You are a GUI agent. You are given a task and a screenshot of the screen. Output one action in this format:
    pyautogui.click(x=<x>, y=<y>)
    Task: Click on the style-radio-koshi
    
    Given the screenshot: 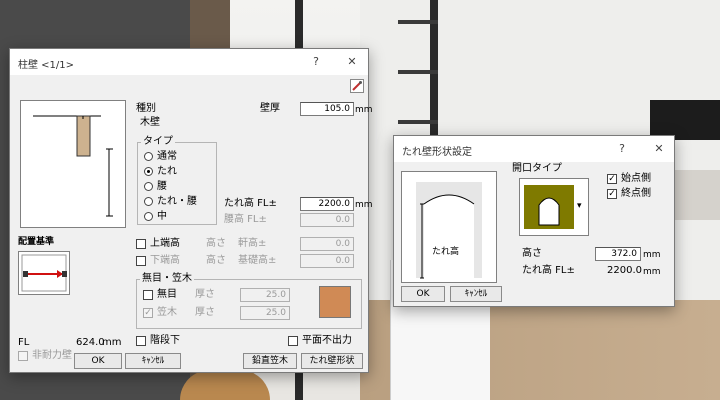 What is the action you would take?
    pyautogui.click(x=148, y=186)
    